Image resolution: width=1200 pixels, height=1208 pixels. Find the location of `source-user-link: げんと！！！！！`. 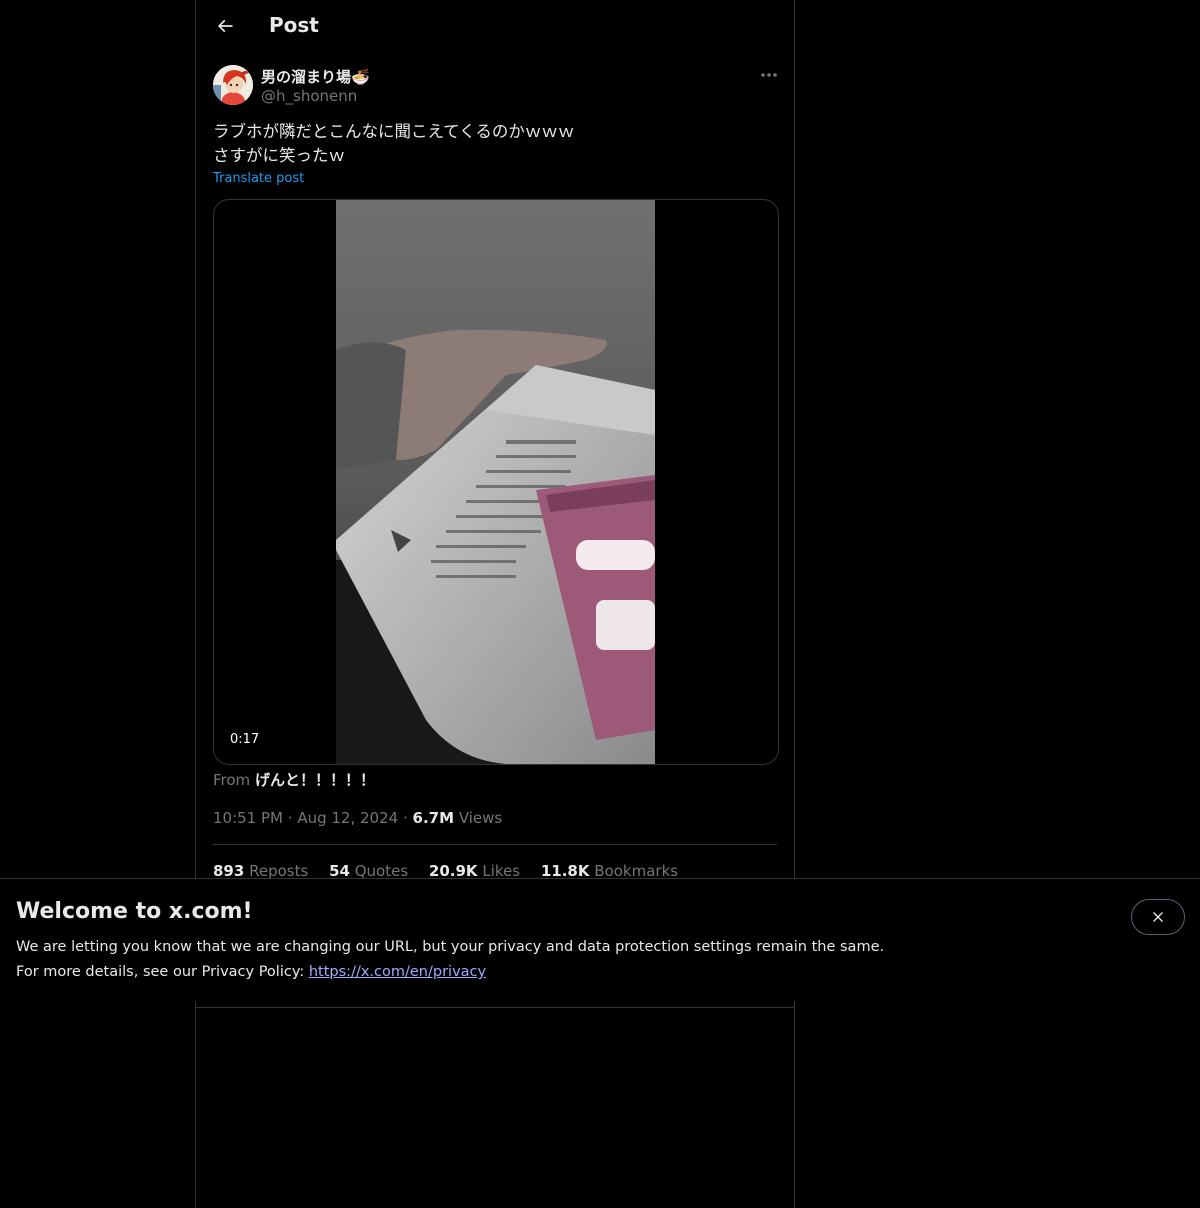

source-user-link: げんと！！！！！ is located at coordinates (315, 780).